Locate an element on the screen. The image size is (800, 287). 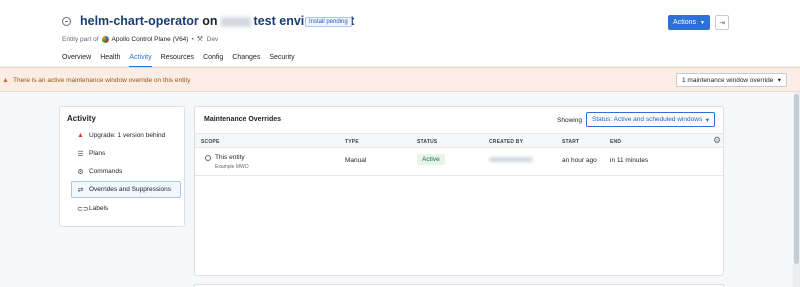
exit-button: ⇥ is located at coordinates (722, 22).